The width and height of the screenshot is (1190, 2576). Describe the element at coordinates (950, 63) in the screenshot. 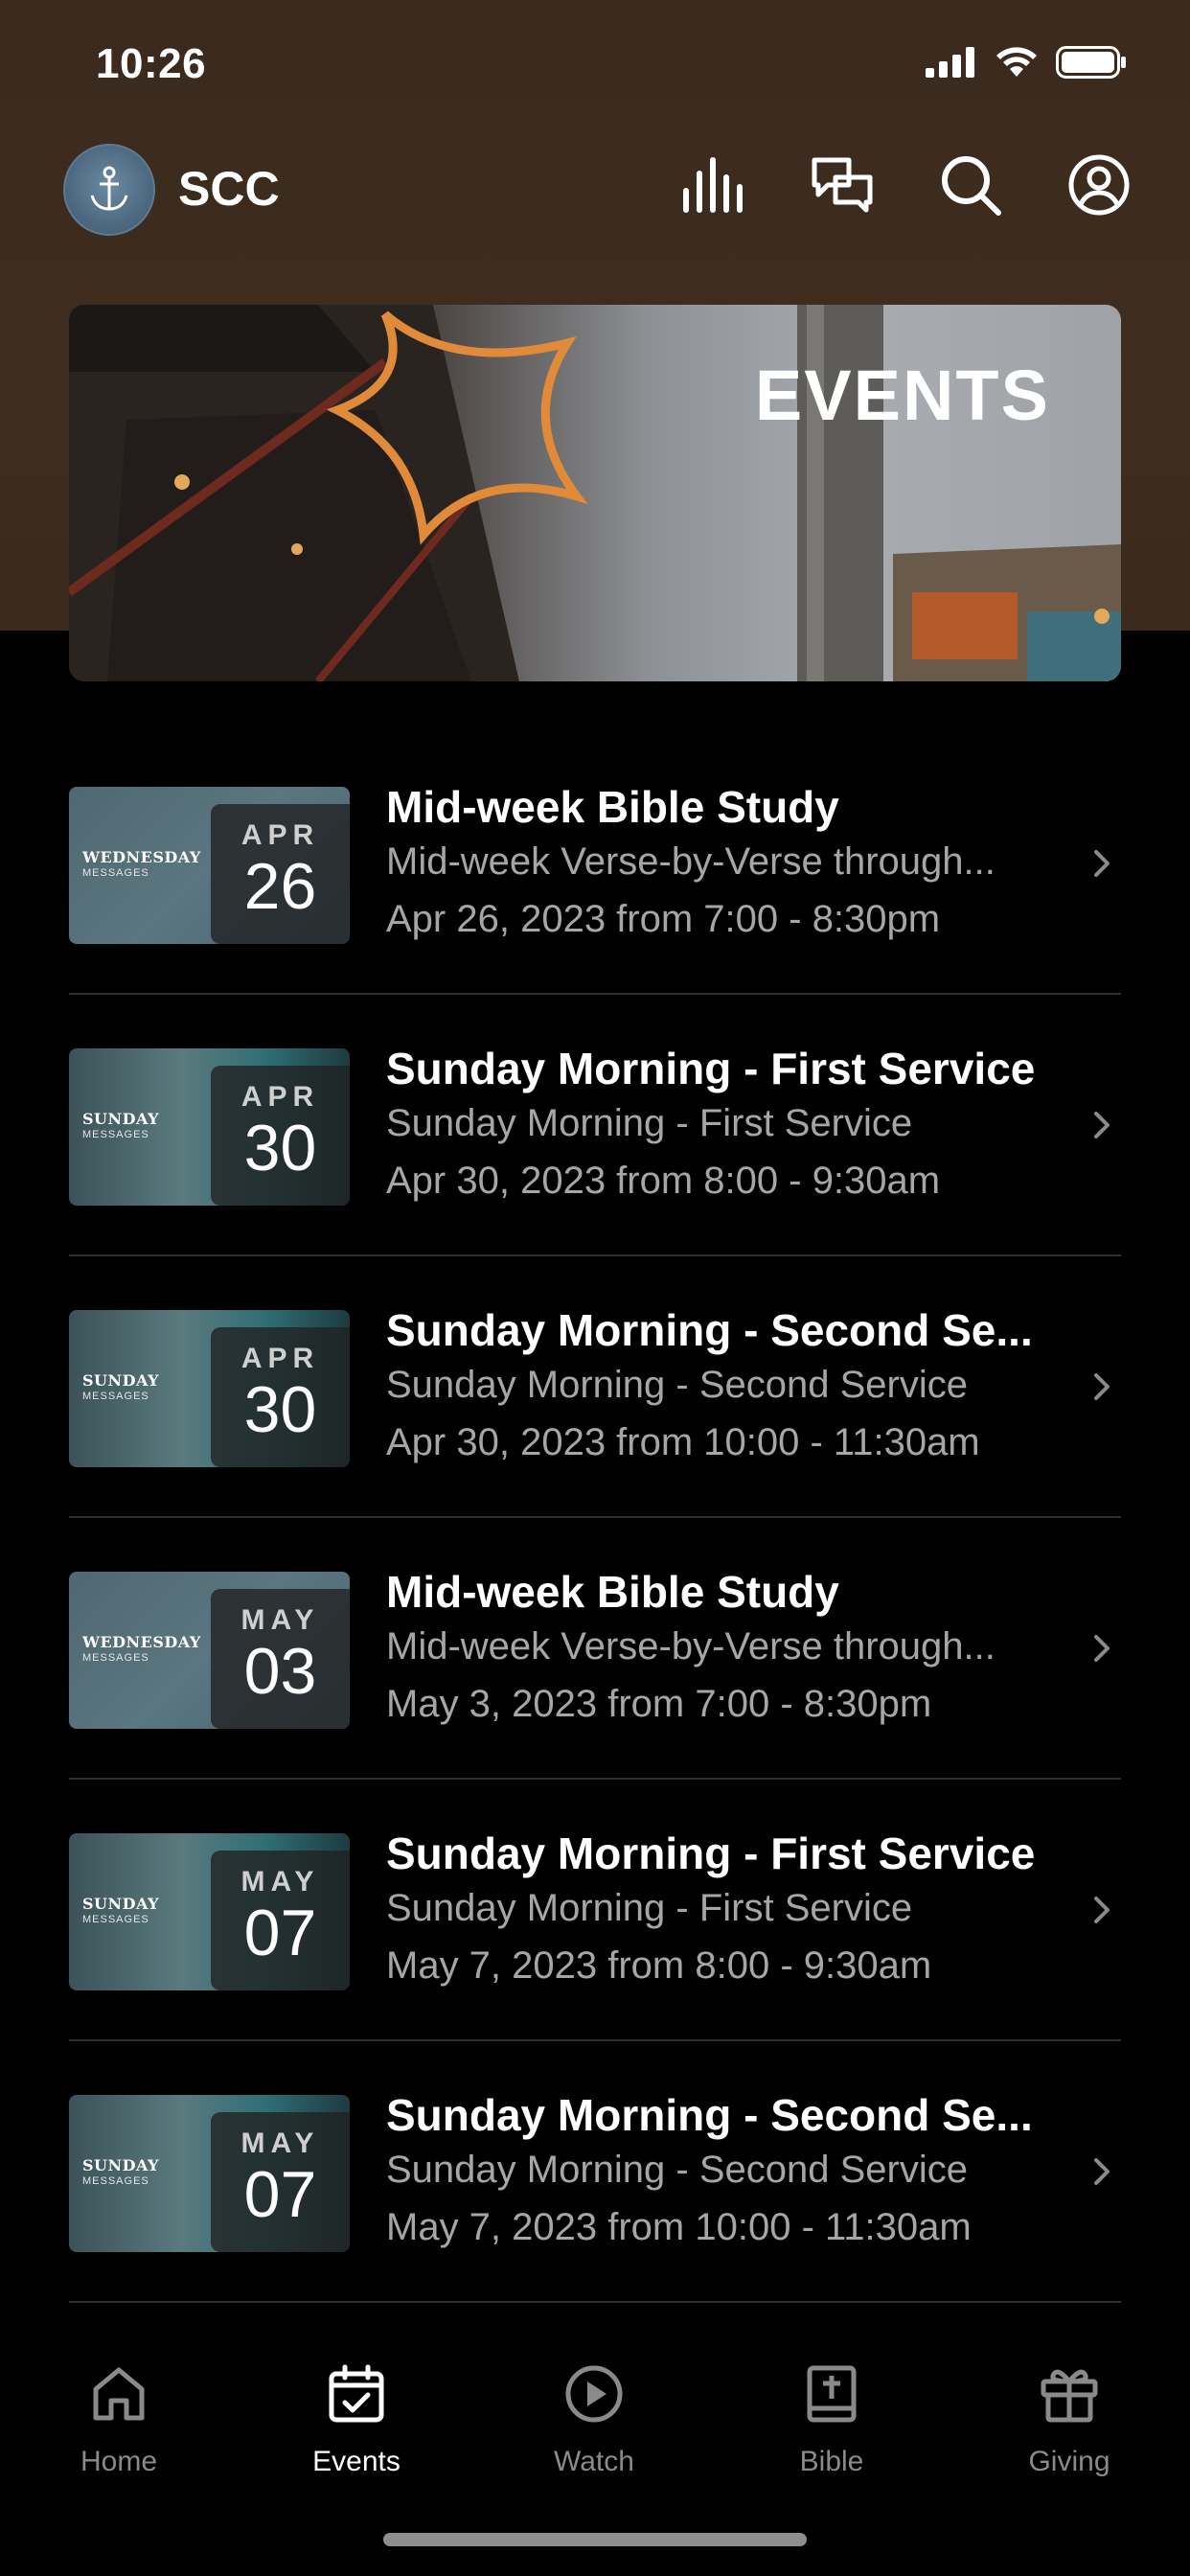

I see `signal-icon` at that location.